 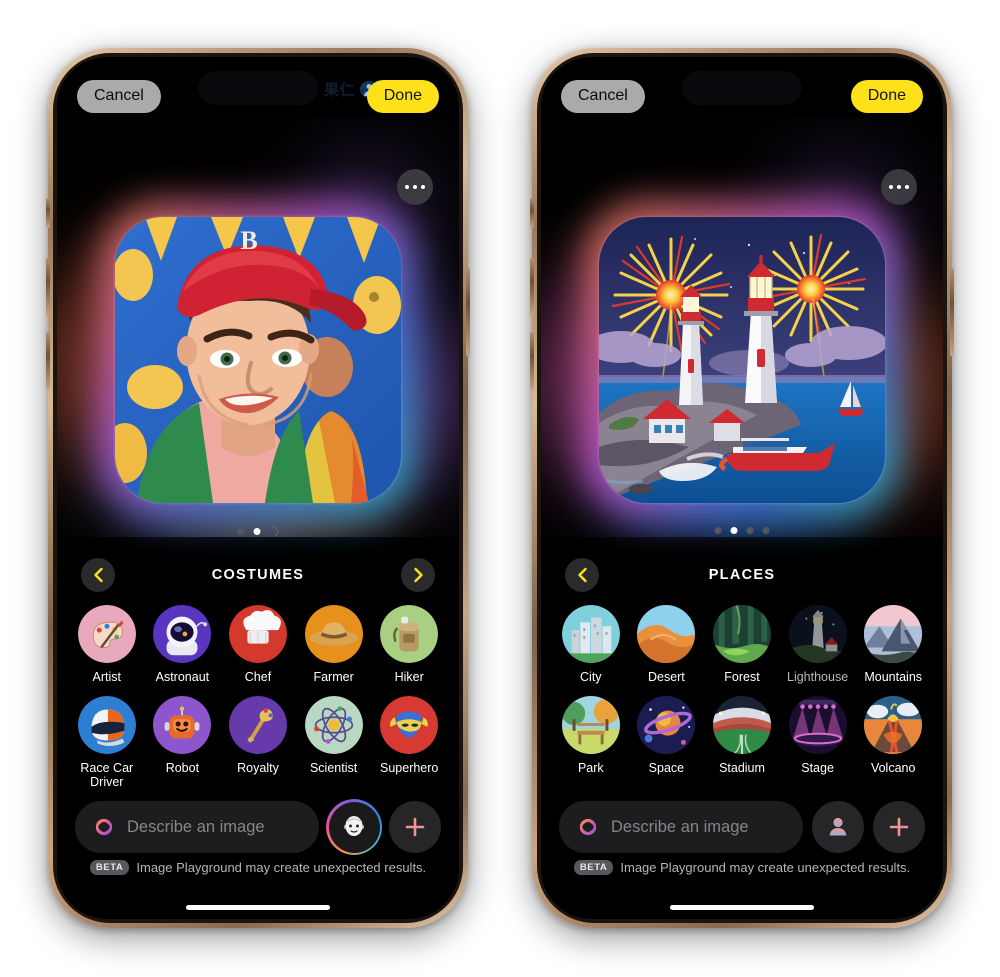 What do you see at coordinates (893, 768) in the screenshot?
I see `grid-item-label: Volcano` at bounding box center [893, 768].